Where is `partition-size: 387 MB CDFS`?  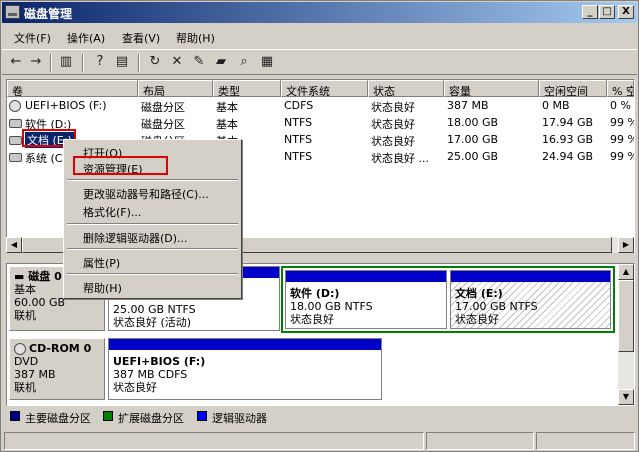 partition-size: 387 MB CDFS is located at coordinates (150, 374).